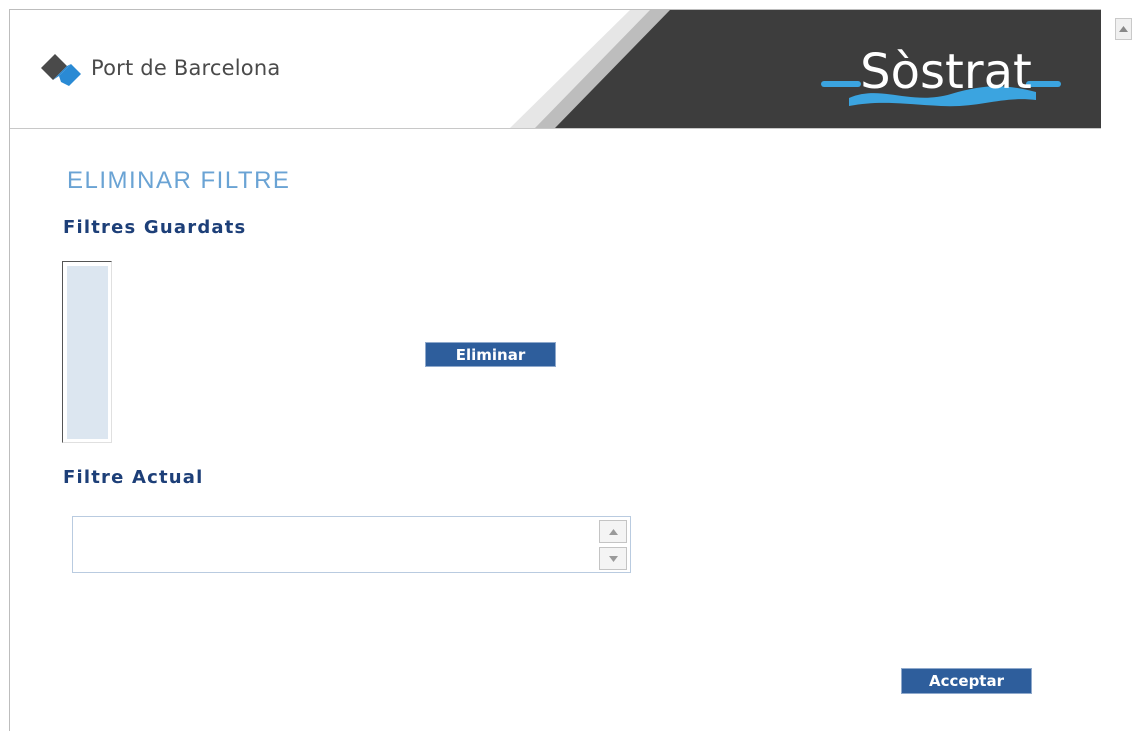 The width and height of the screenshot is (1134, 731). I want to click on port-de-barcelona-logo: Port de Barcelona, so click(158, 68).